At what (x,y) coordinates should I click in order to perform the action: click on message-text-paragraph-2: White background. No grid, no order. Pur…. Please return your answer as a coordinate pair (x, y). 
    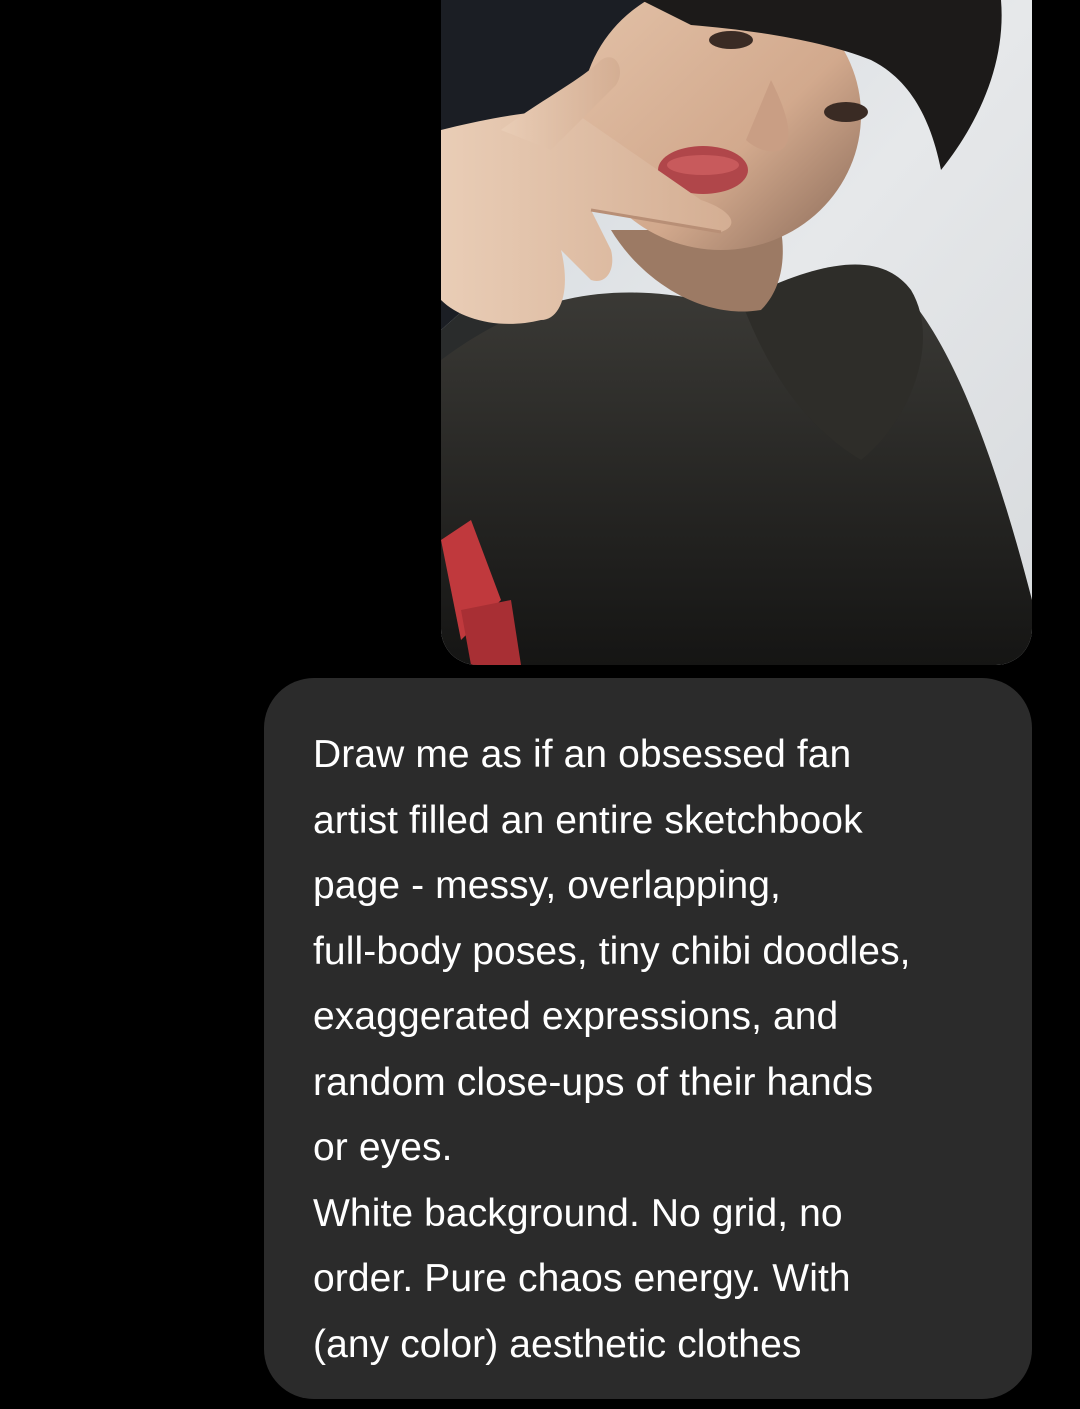
    Looking at the image, I should click on (582, 1278).